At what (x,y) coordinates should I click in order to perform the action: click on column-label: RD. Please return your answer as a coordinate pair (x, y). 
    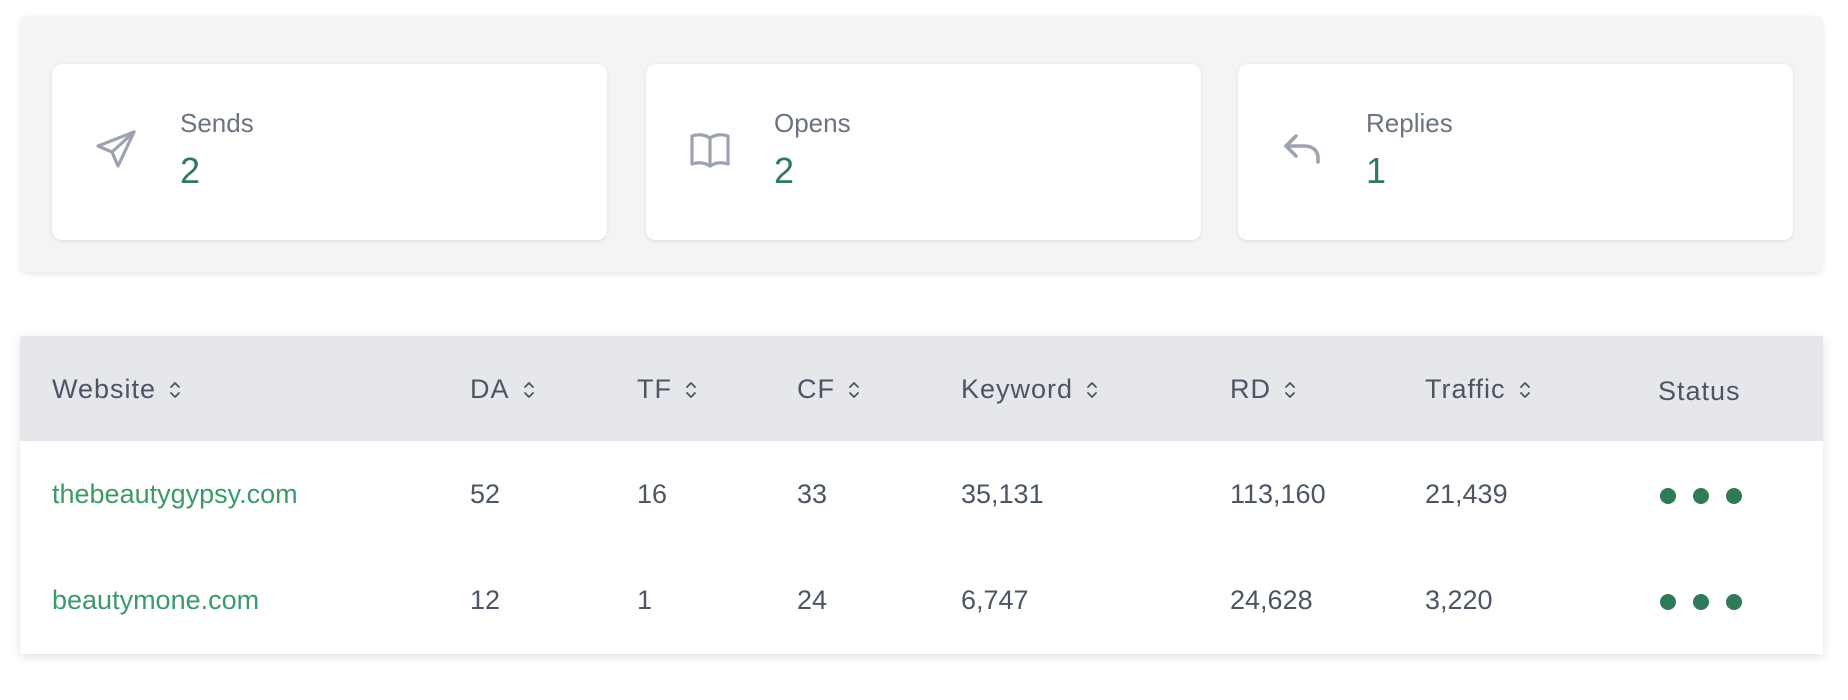
    Looking at the image, I should click on (1250, 389).